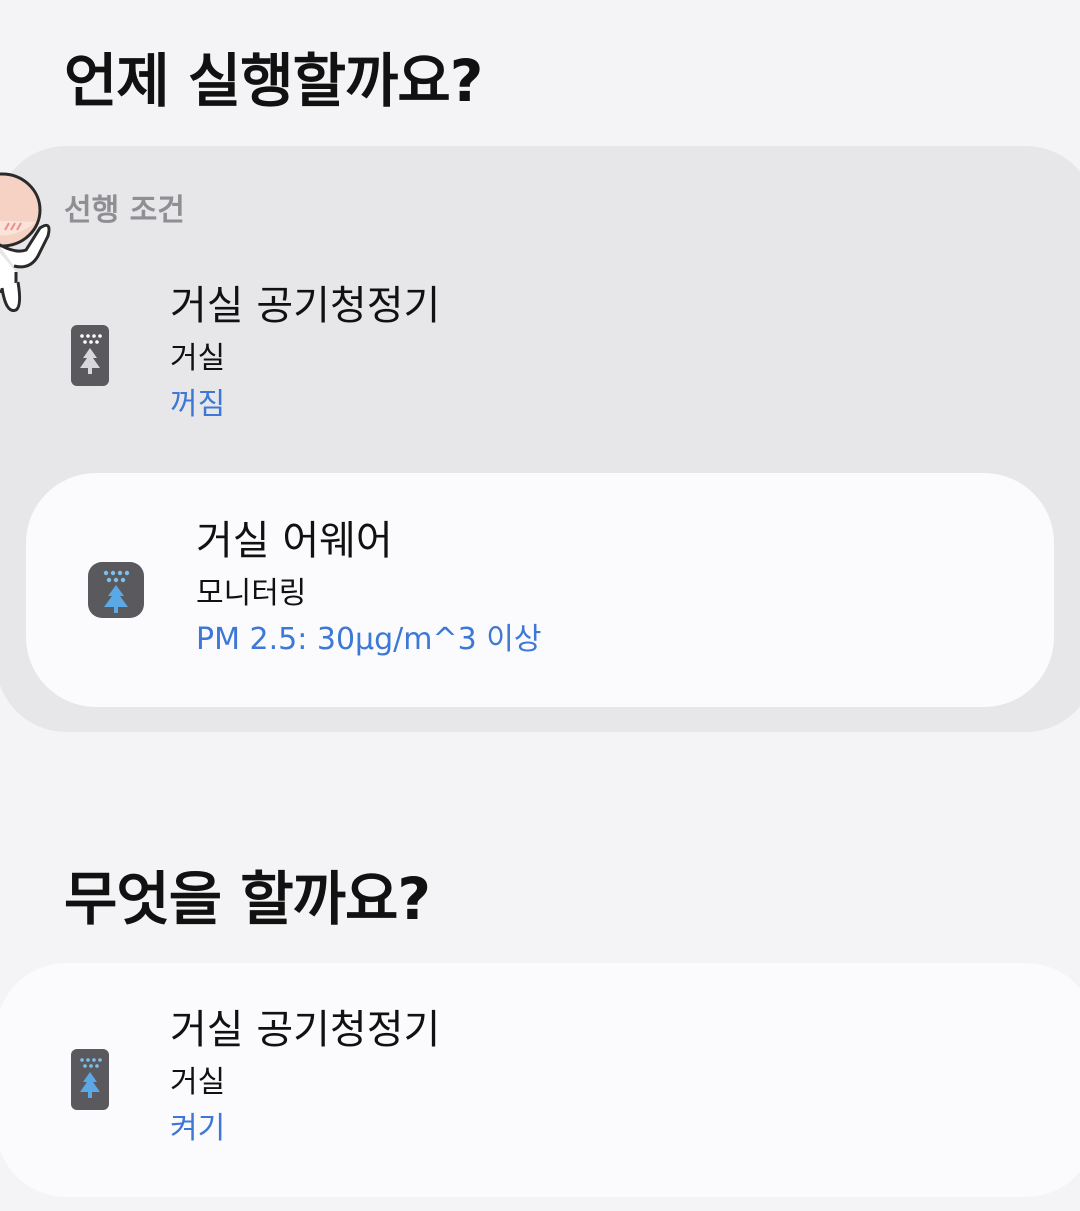 The width and height of the screenshot is (1080, 1211). I want to click on trigger-device-name: 거실 어웨어, so click(294, 541).